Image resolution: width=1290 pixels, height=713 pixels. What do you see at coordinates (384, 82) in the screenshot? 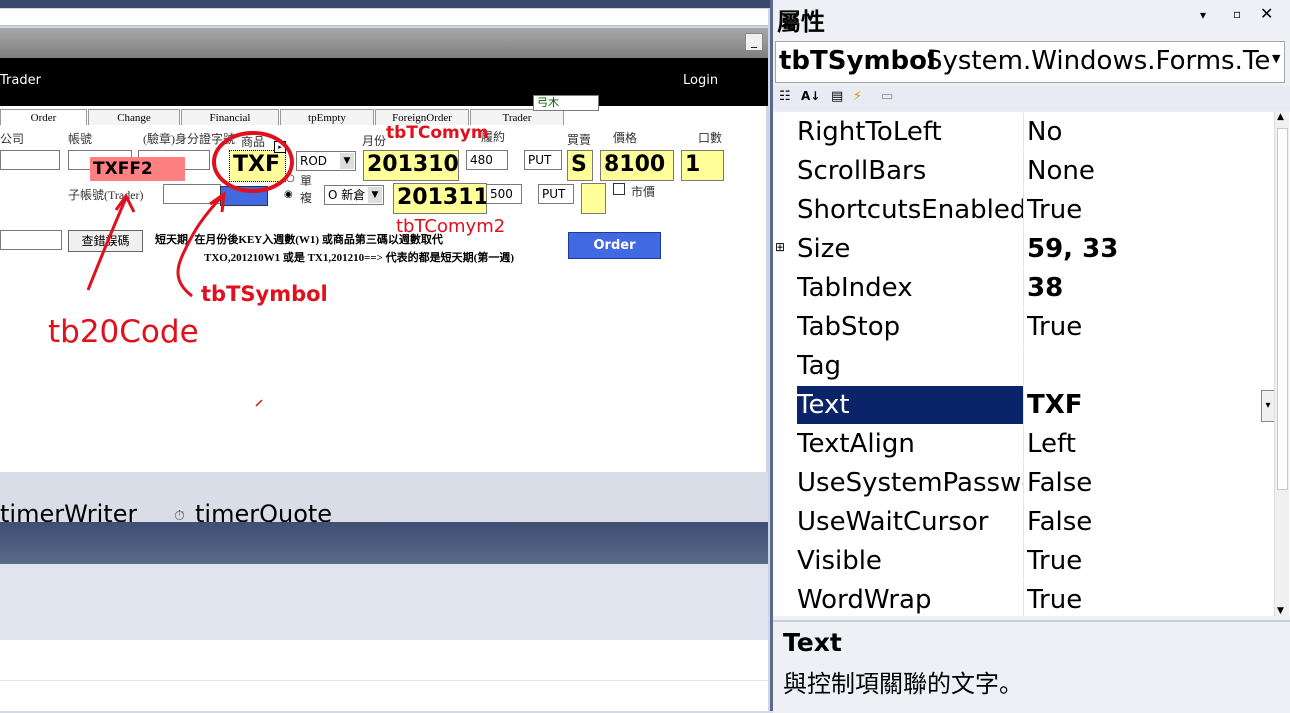
I see `form-header: Trader Login` at bounding box center [384, 82].